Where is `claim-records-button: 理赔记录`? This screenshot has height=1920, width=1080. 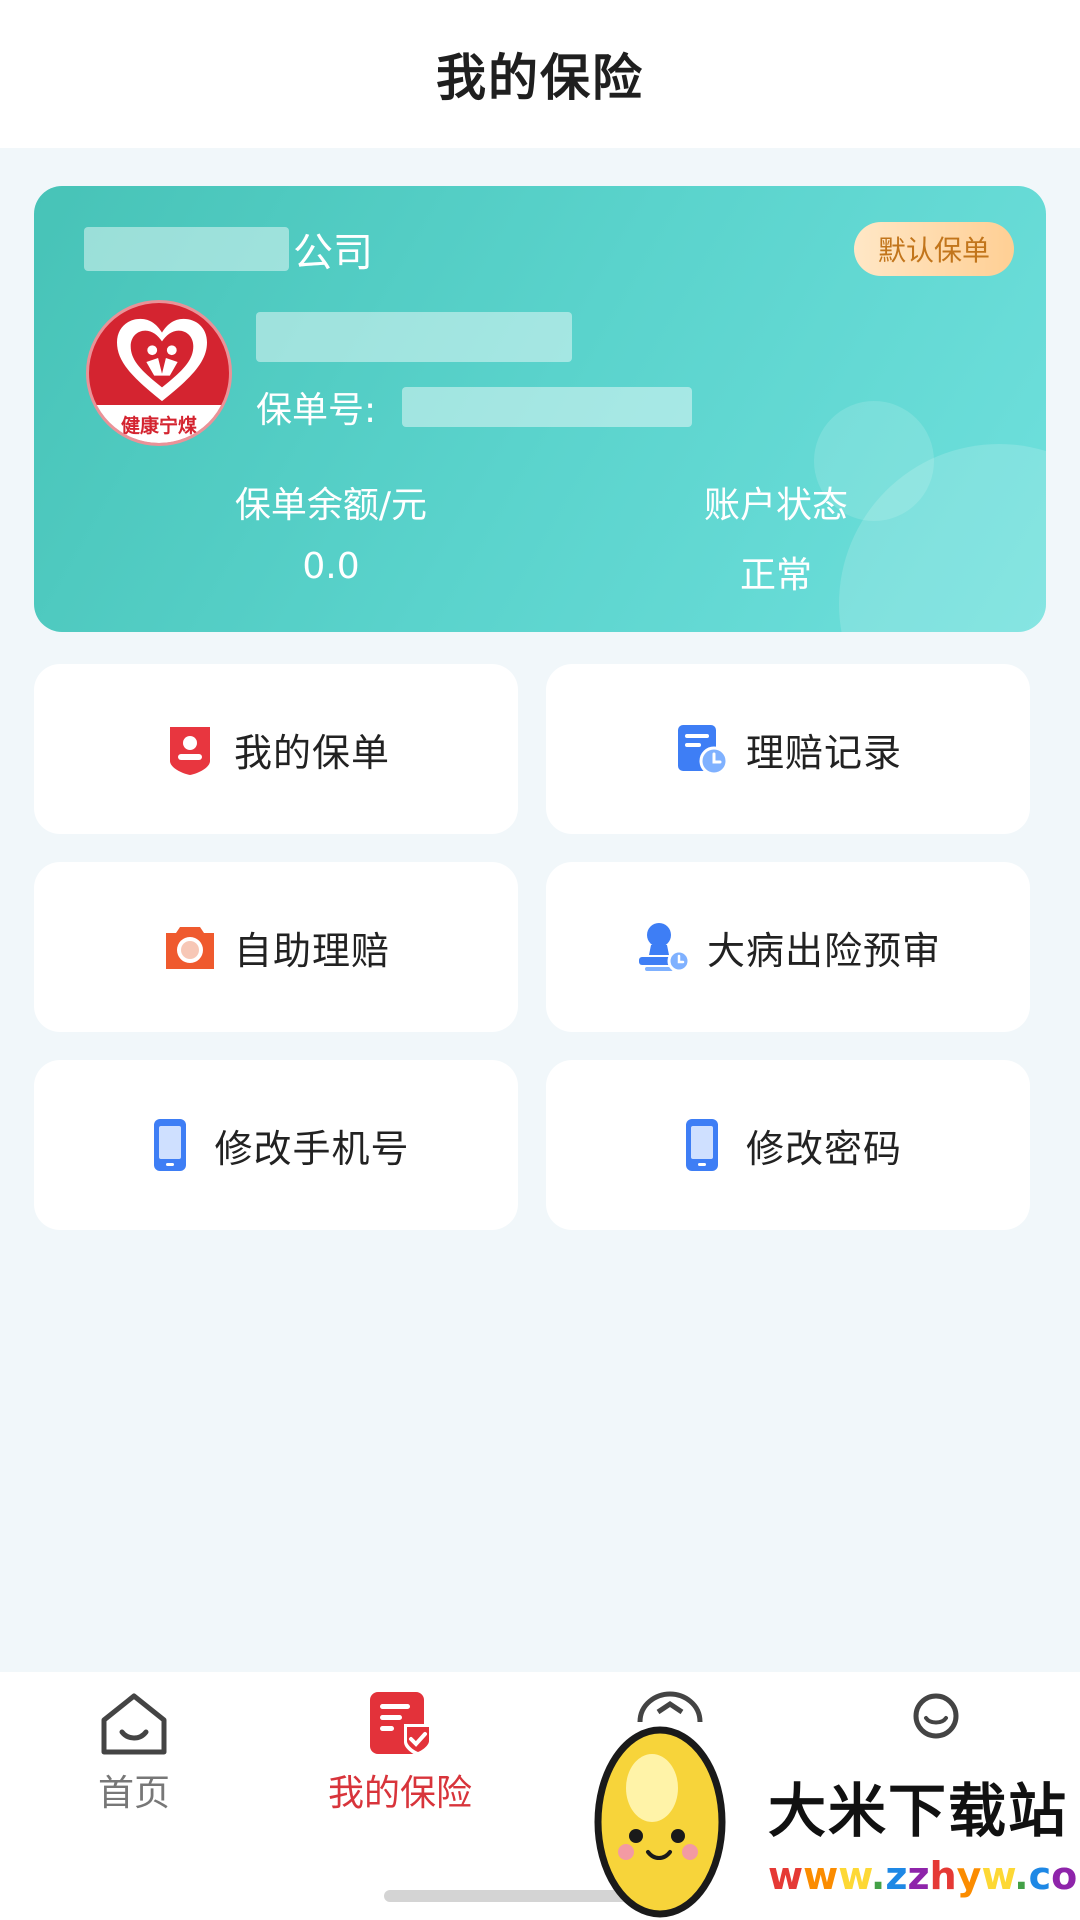
claim-records-button: 理赔记录 is located at coordinates (788, 749).